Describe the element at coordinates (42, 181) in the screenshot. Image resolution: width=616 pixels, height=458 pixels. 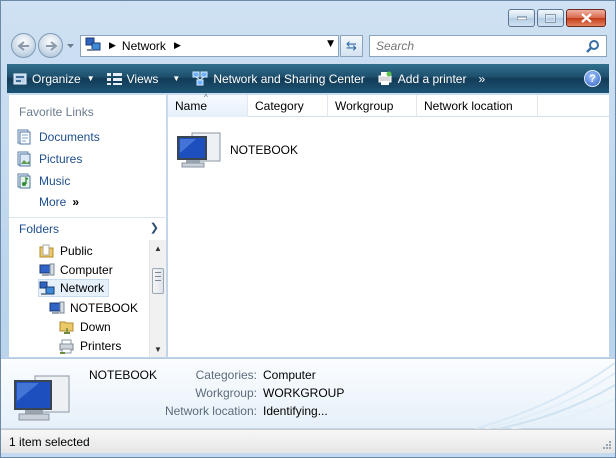
I see `favorite-link-music: Music` at that location.